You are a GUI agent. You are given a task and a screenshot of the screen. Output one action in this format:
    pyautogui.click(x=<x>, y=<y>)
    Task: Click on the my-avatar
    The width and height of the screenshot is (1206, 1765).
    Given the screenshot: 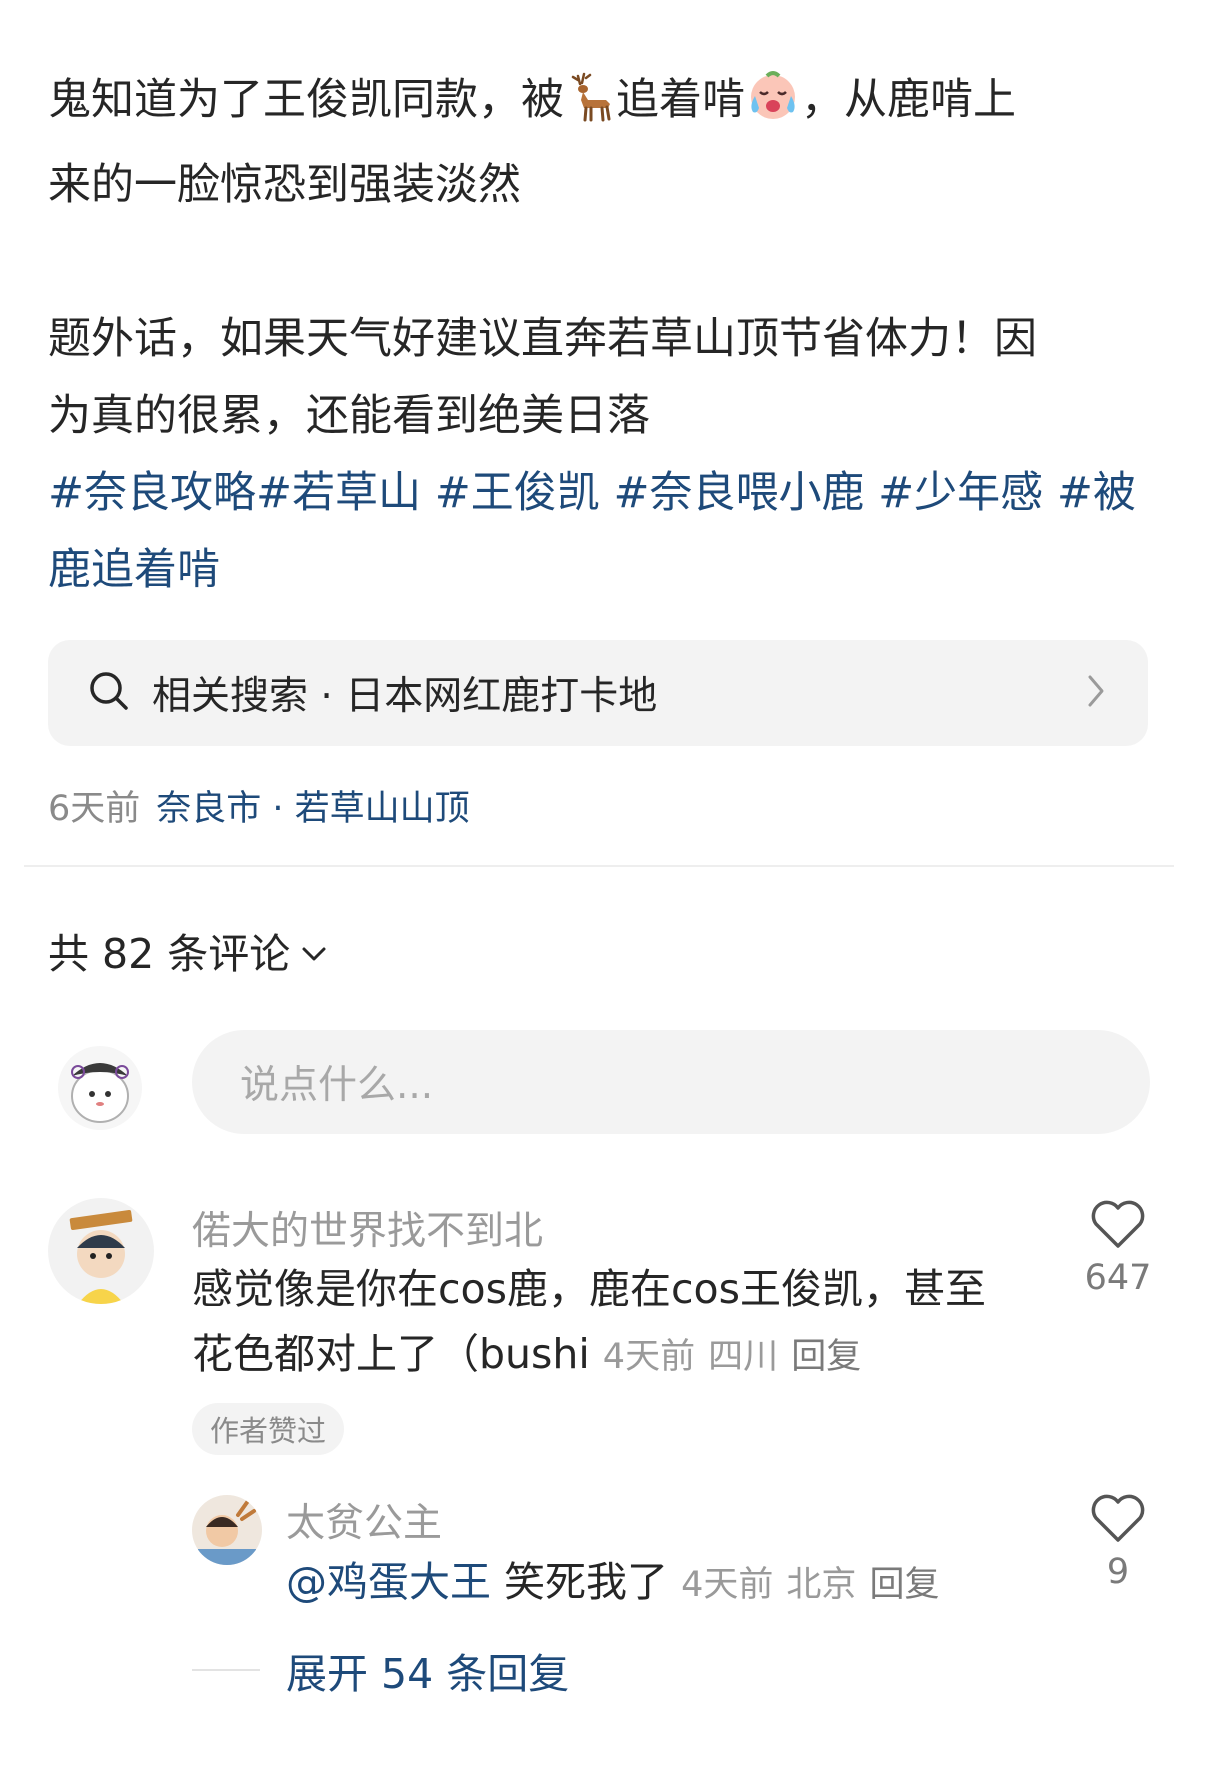 What is the action you would take?
    pyautogui.click(x=100, y=1088)
    